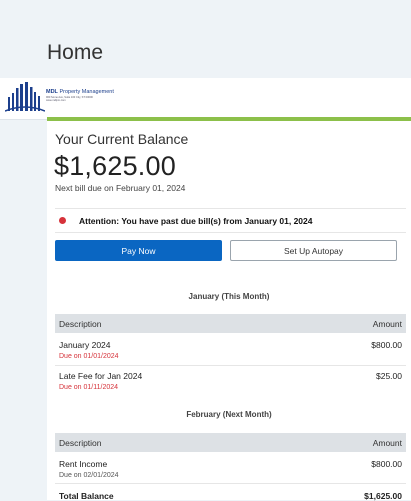 This screenshot has width=411, height=501. What do you see at coordinates (230, 352) in the screenshot?
I see `table-row: January 2024 Due on 01/01/2024 $800.00` at bounding box center [230, 352].